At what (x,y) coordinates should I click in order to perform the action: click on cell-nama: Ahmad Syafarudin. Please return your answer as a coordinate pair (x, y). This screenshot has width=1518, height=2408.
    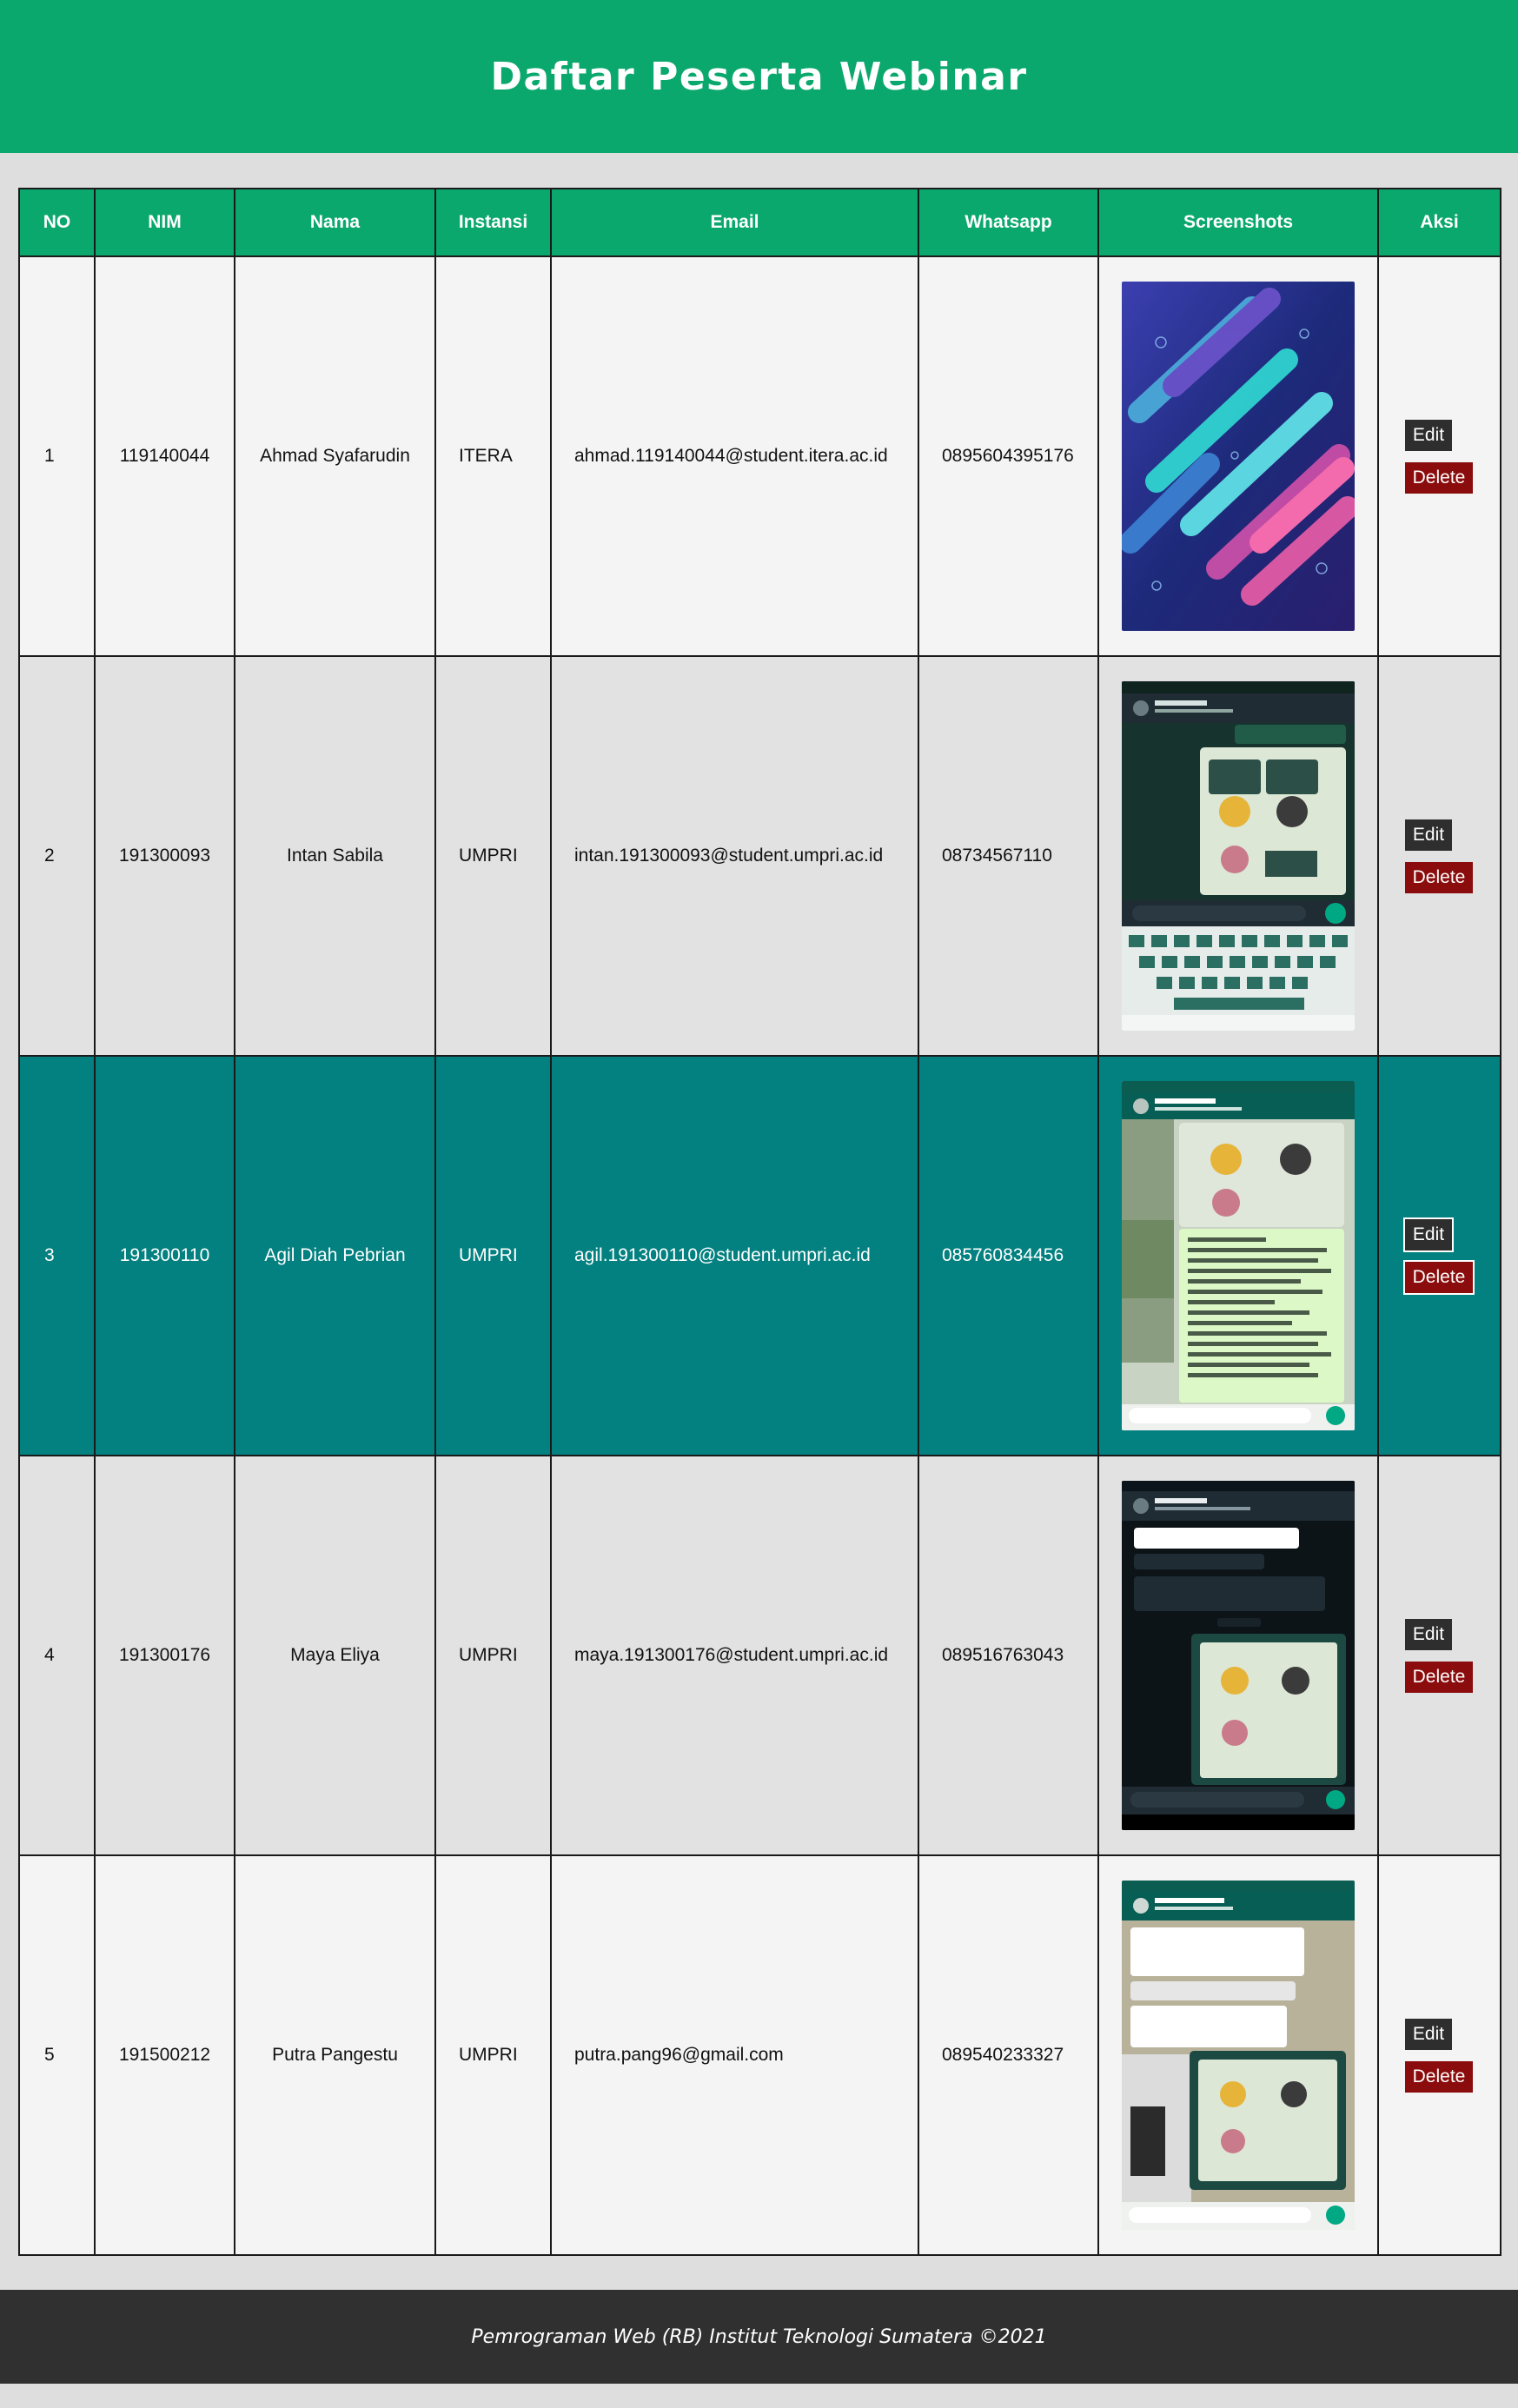
    Looking at the image, I should click on (335, 456).